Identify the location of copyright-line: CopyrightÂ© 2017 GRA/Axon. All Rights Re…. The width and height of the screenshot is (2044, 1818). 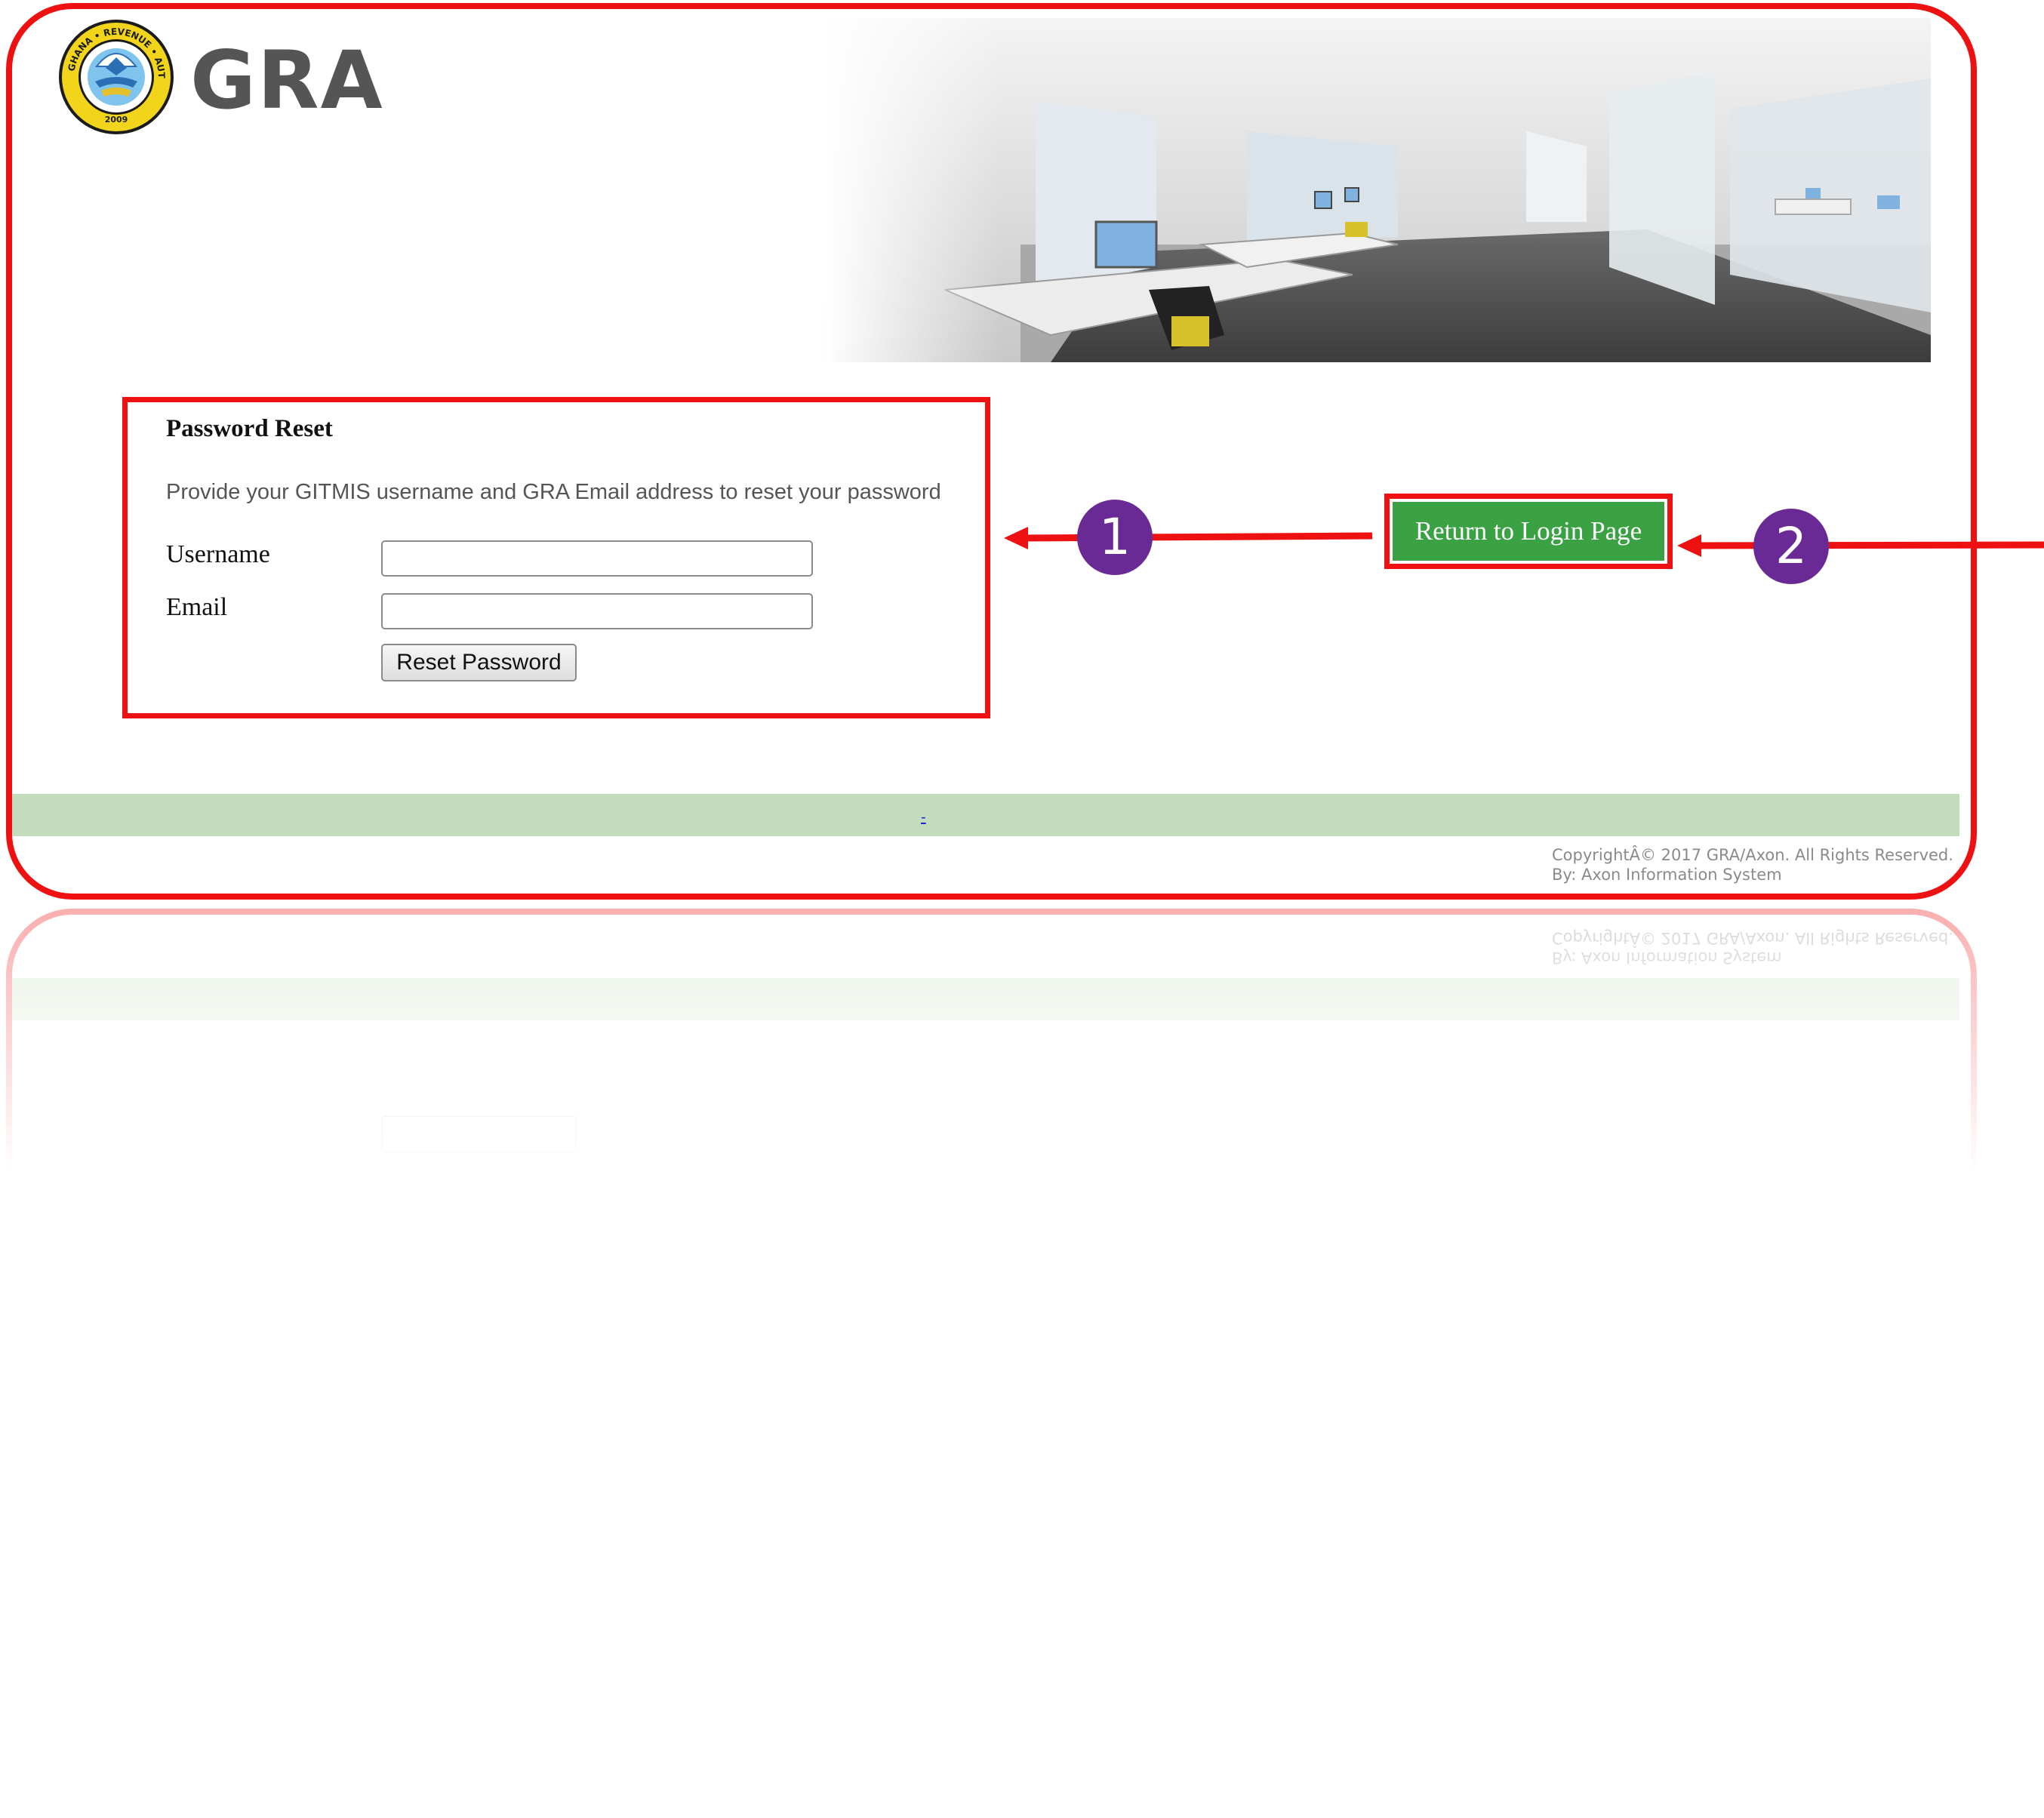
(1752, 855).